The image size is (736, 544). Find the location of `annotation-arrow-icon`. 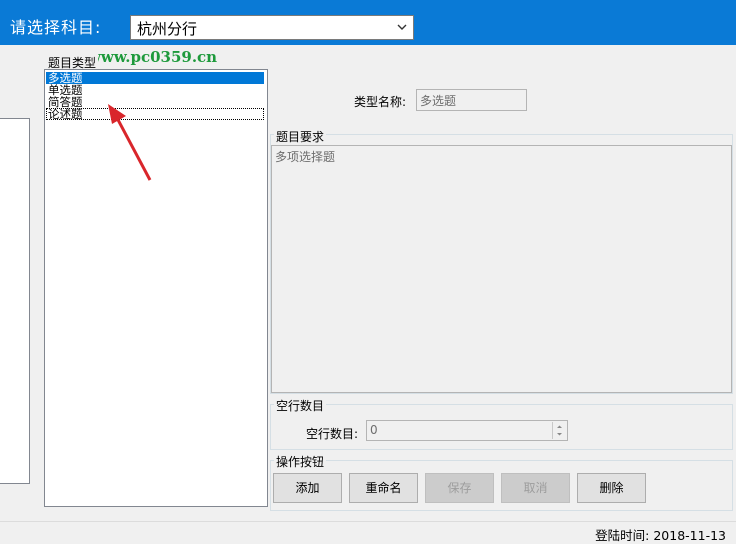

annotation-arrow-icon is located at coordinates (130, 142).